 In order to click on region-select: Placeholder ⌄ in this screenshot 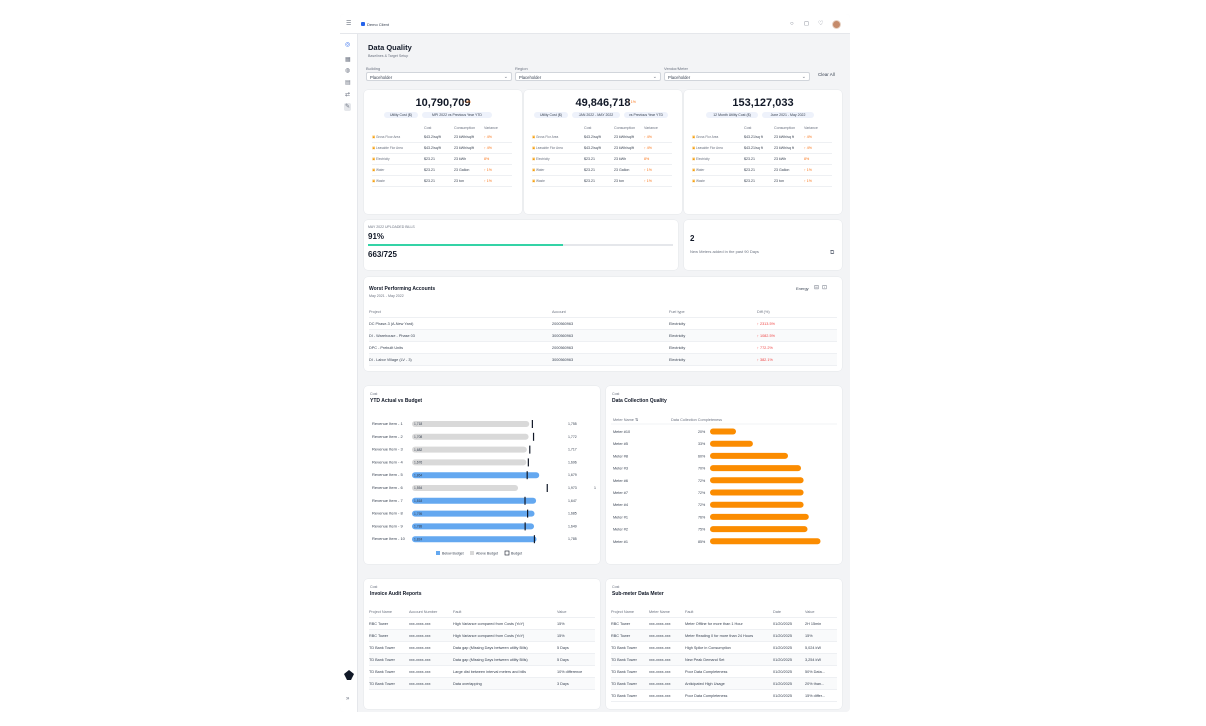, I will do `click(588, 76)`.